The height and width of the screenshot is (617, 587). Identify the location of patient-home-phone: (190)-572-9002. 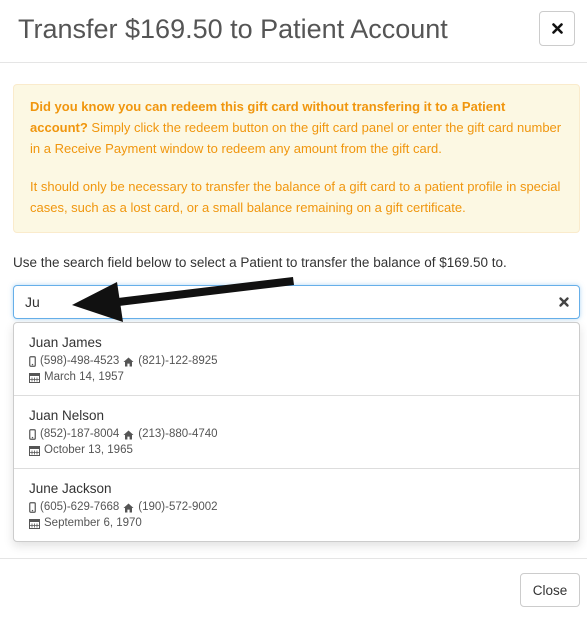
(178, 507).